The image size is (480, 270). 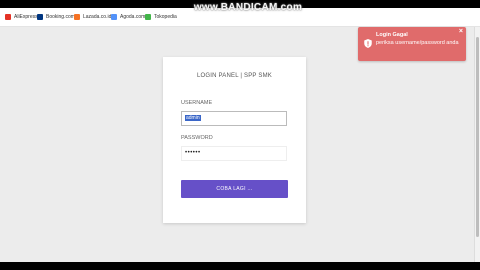 What do you see at coordinates (97, 17) in the screenshot?
I see `bookmark-label: Lazada.co.id` at bounding box center [97, 17].